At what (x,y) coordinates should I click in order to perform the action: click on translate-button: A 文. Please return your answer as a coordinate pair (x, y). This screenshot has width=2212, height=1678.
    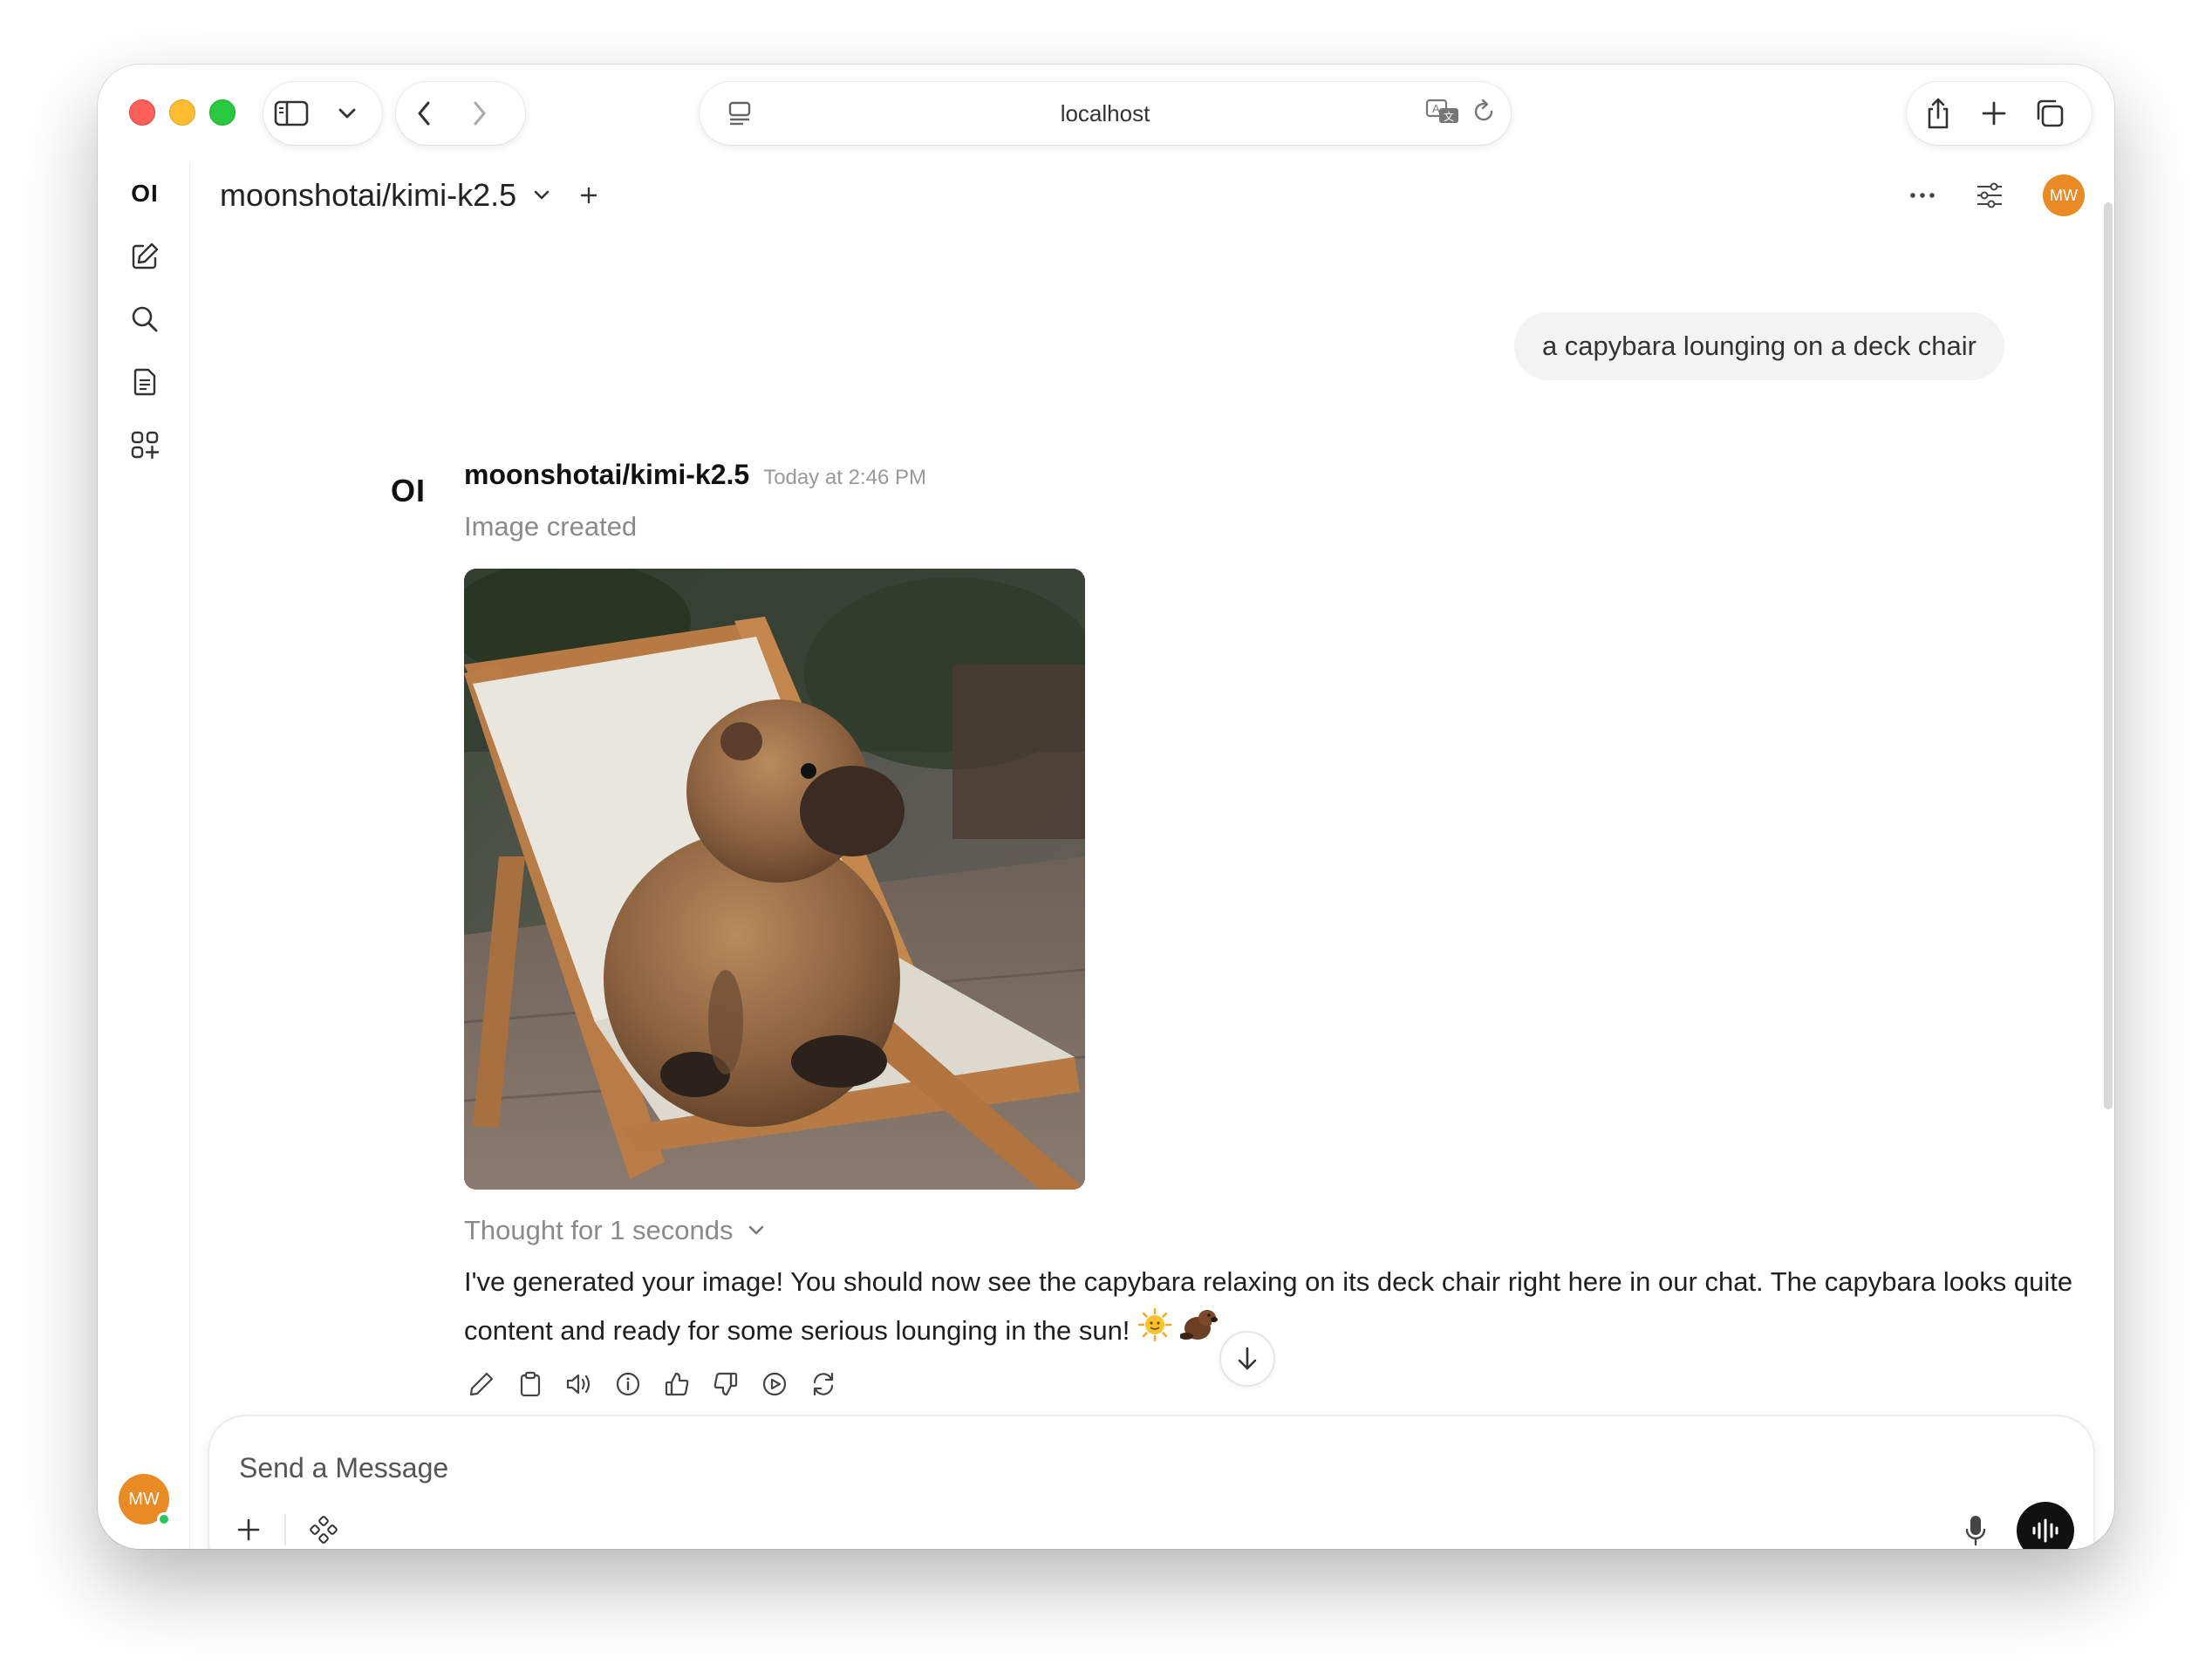
    Looking at the image, I should click on (1444, 114).